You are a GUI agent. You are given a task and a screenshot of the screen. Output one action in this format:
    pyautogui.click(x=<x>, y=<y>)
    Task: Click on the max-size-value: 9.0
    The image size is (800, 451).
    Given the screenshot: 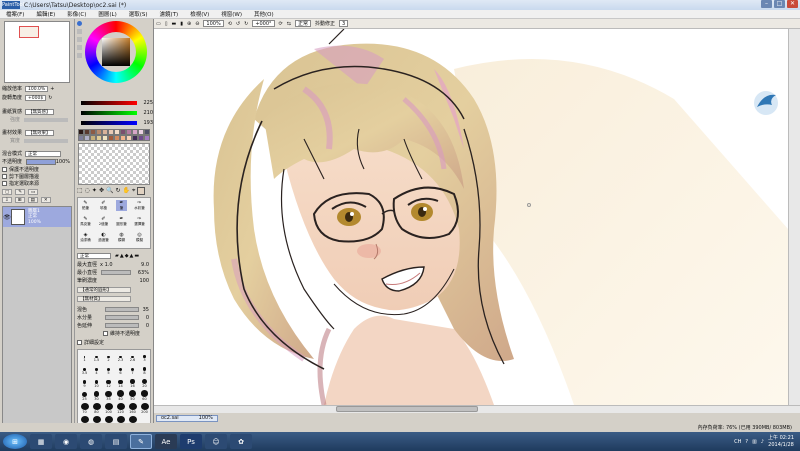 What is the action you would take?
    pyautogui.click(x=145, y=265)
    